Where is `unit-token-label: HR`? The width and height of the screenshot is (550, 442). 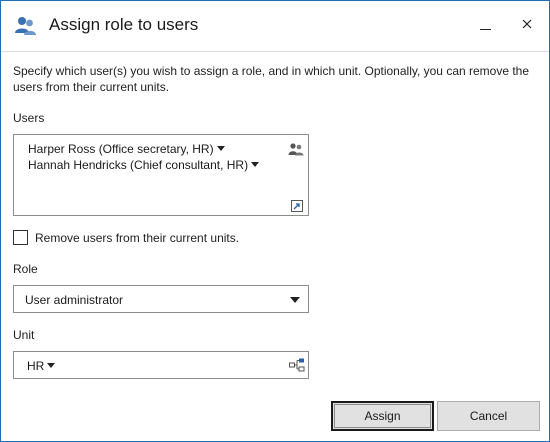 unit-token-label: HR is located at coordinates (36, 366).